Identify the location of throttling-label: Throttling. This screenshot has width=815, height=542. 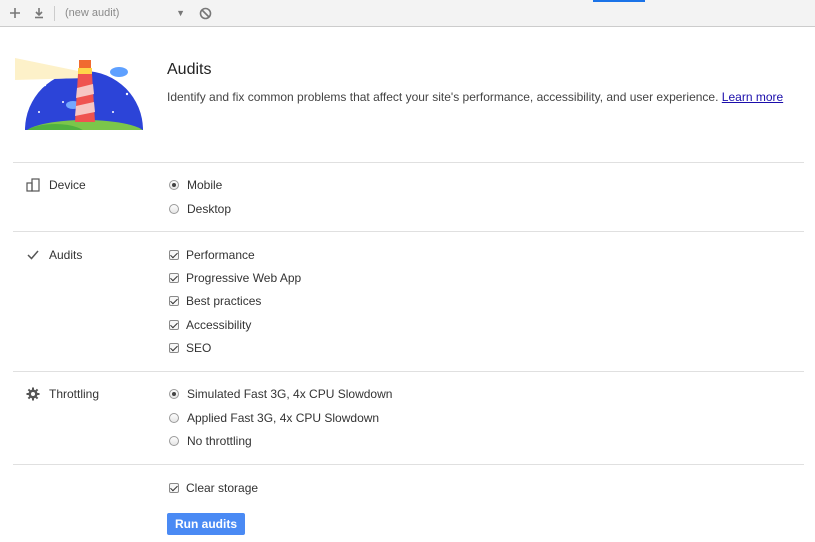
(74, 394).